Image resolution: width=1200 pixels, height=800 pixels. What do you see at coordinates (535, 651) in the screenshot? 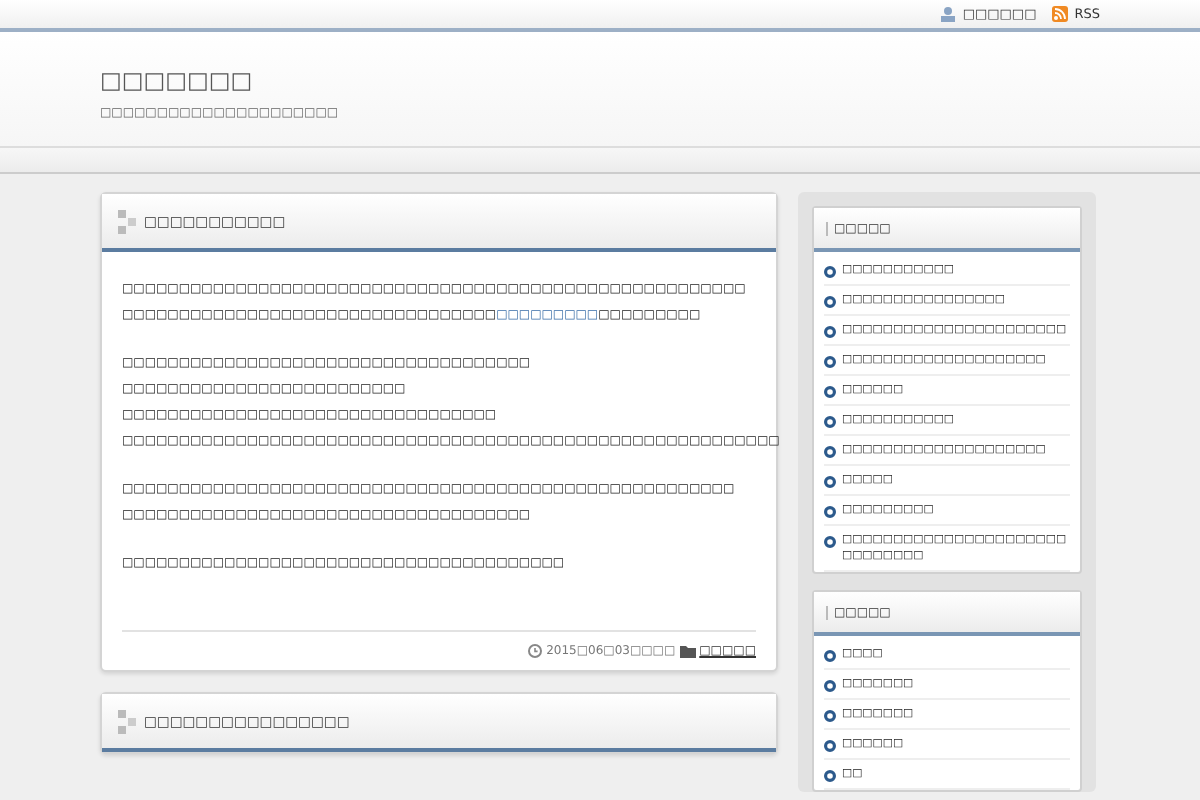
I see `clock-icon` at bounding box center [535, 651].